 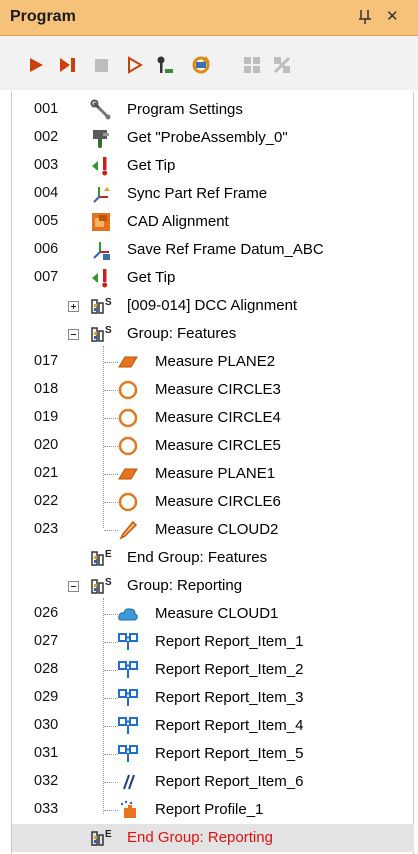 I want to click on tree-row: 006 Save Ref Frame Datum_ABC, so click(x=209, y=250).